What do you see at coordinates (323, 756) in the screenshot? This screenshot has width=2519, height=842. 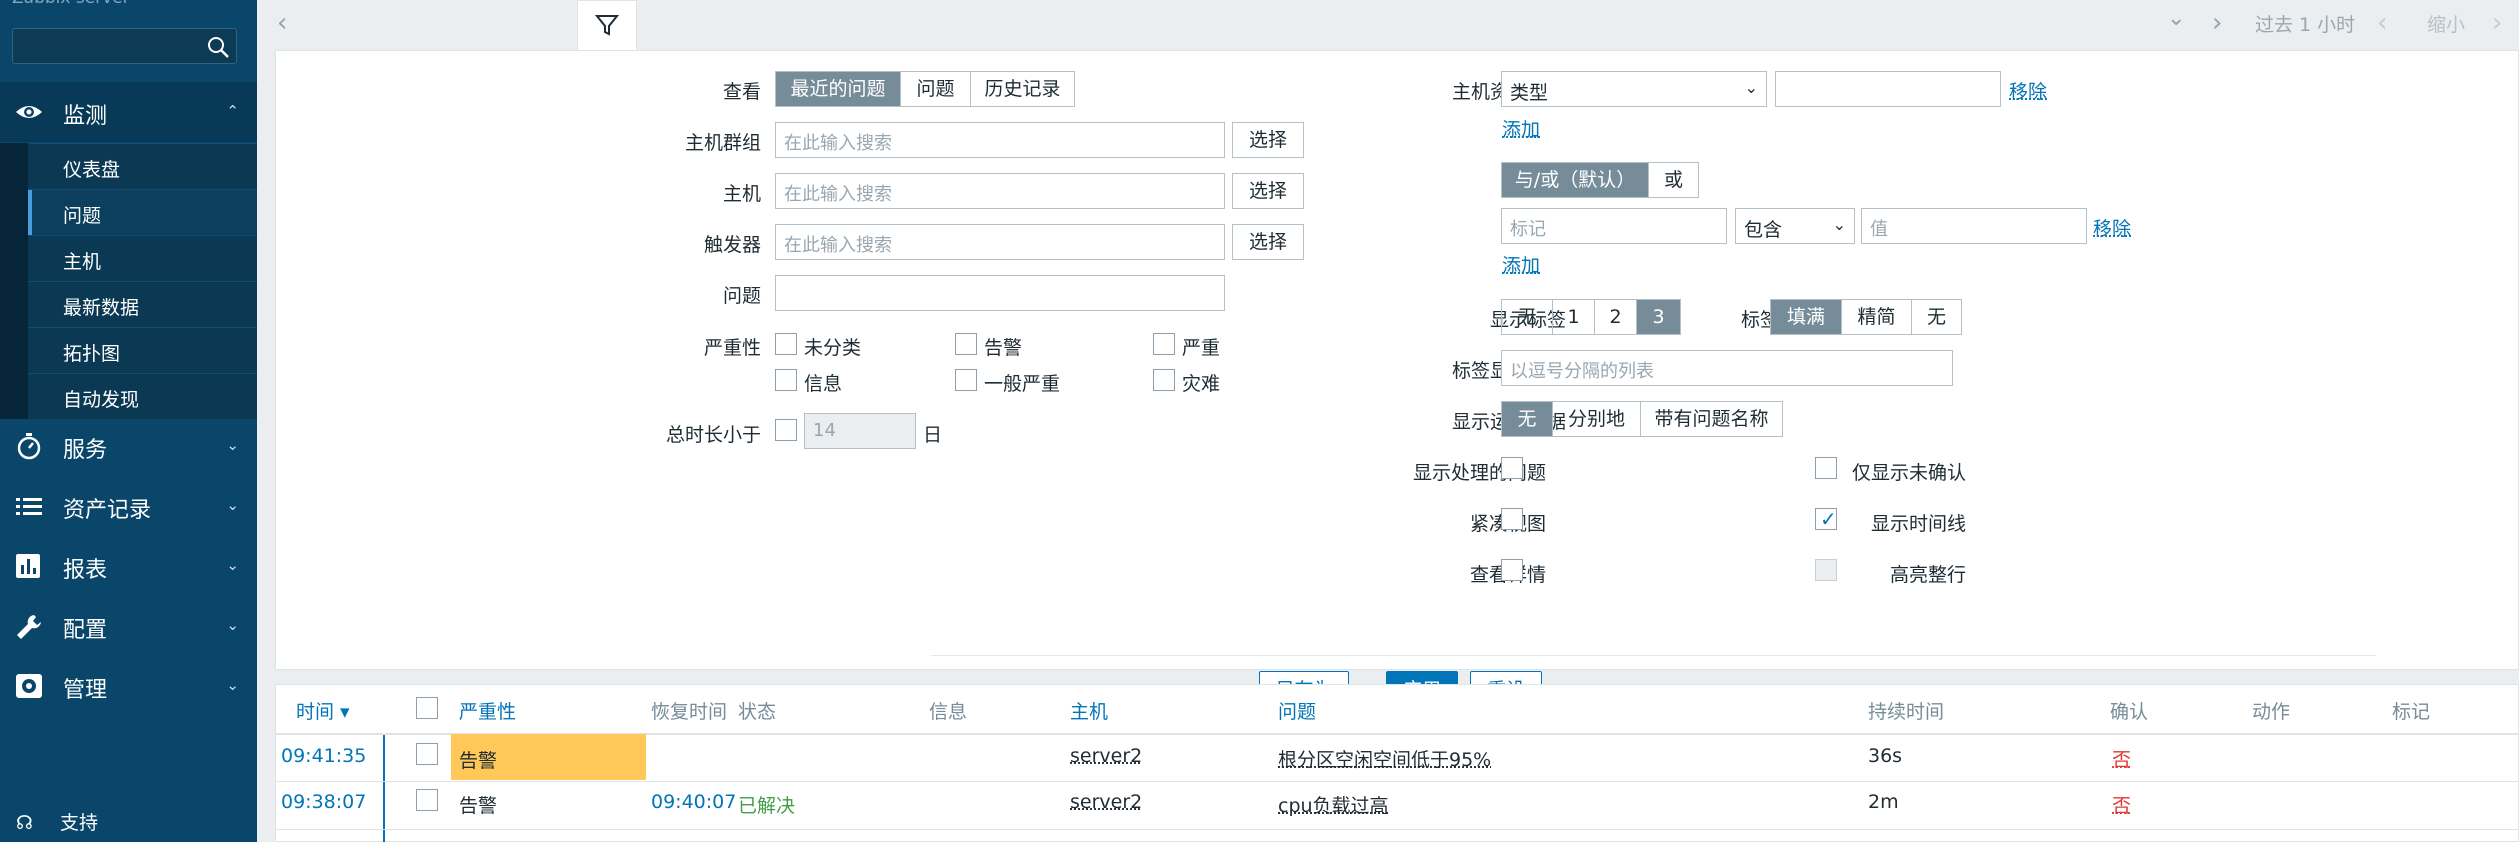 I see `problem-time-link: 09:41:35` at bounding box center [323, 756].